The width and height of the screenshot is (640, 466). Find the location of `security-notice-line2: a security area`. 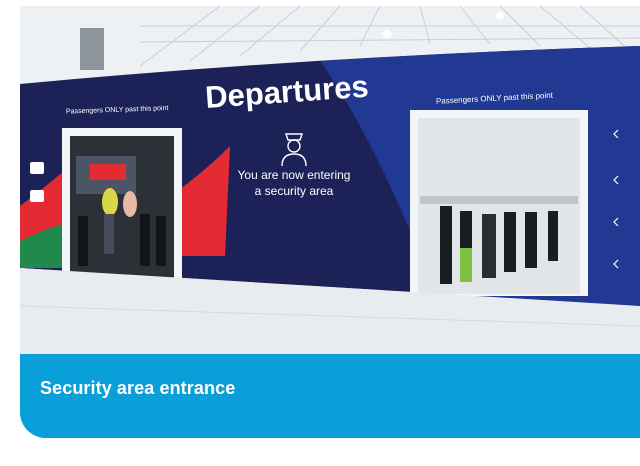

security-notice-line2: a security area is located at coordinates (294, 191).